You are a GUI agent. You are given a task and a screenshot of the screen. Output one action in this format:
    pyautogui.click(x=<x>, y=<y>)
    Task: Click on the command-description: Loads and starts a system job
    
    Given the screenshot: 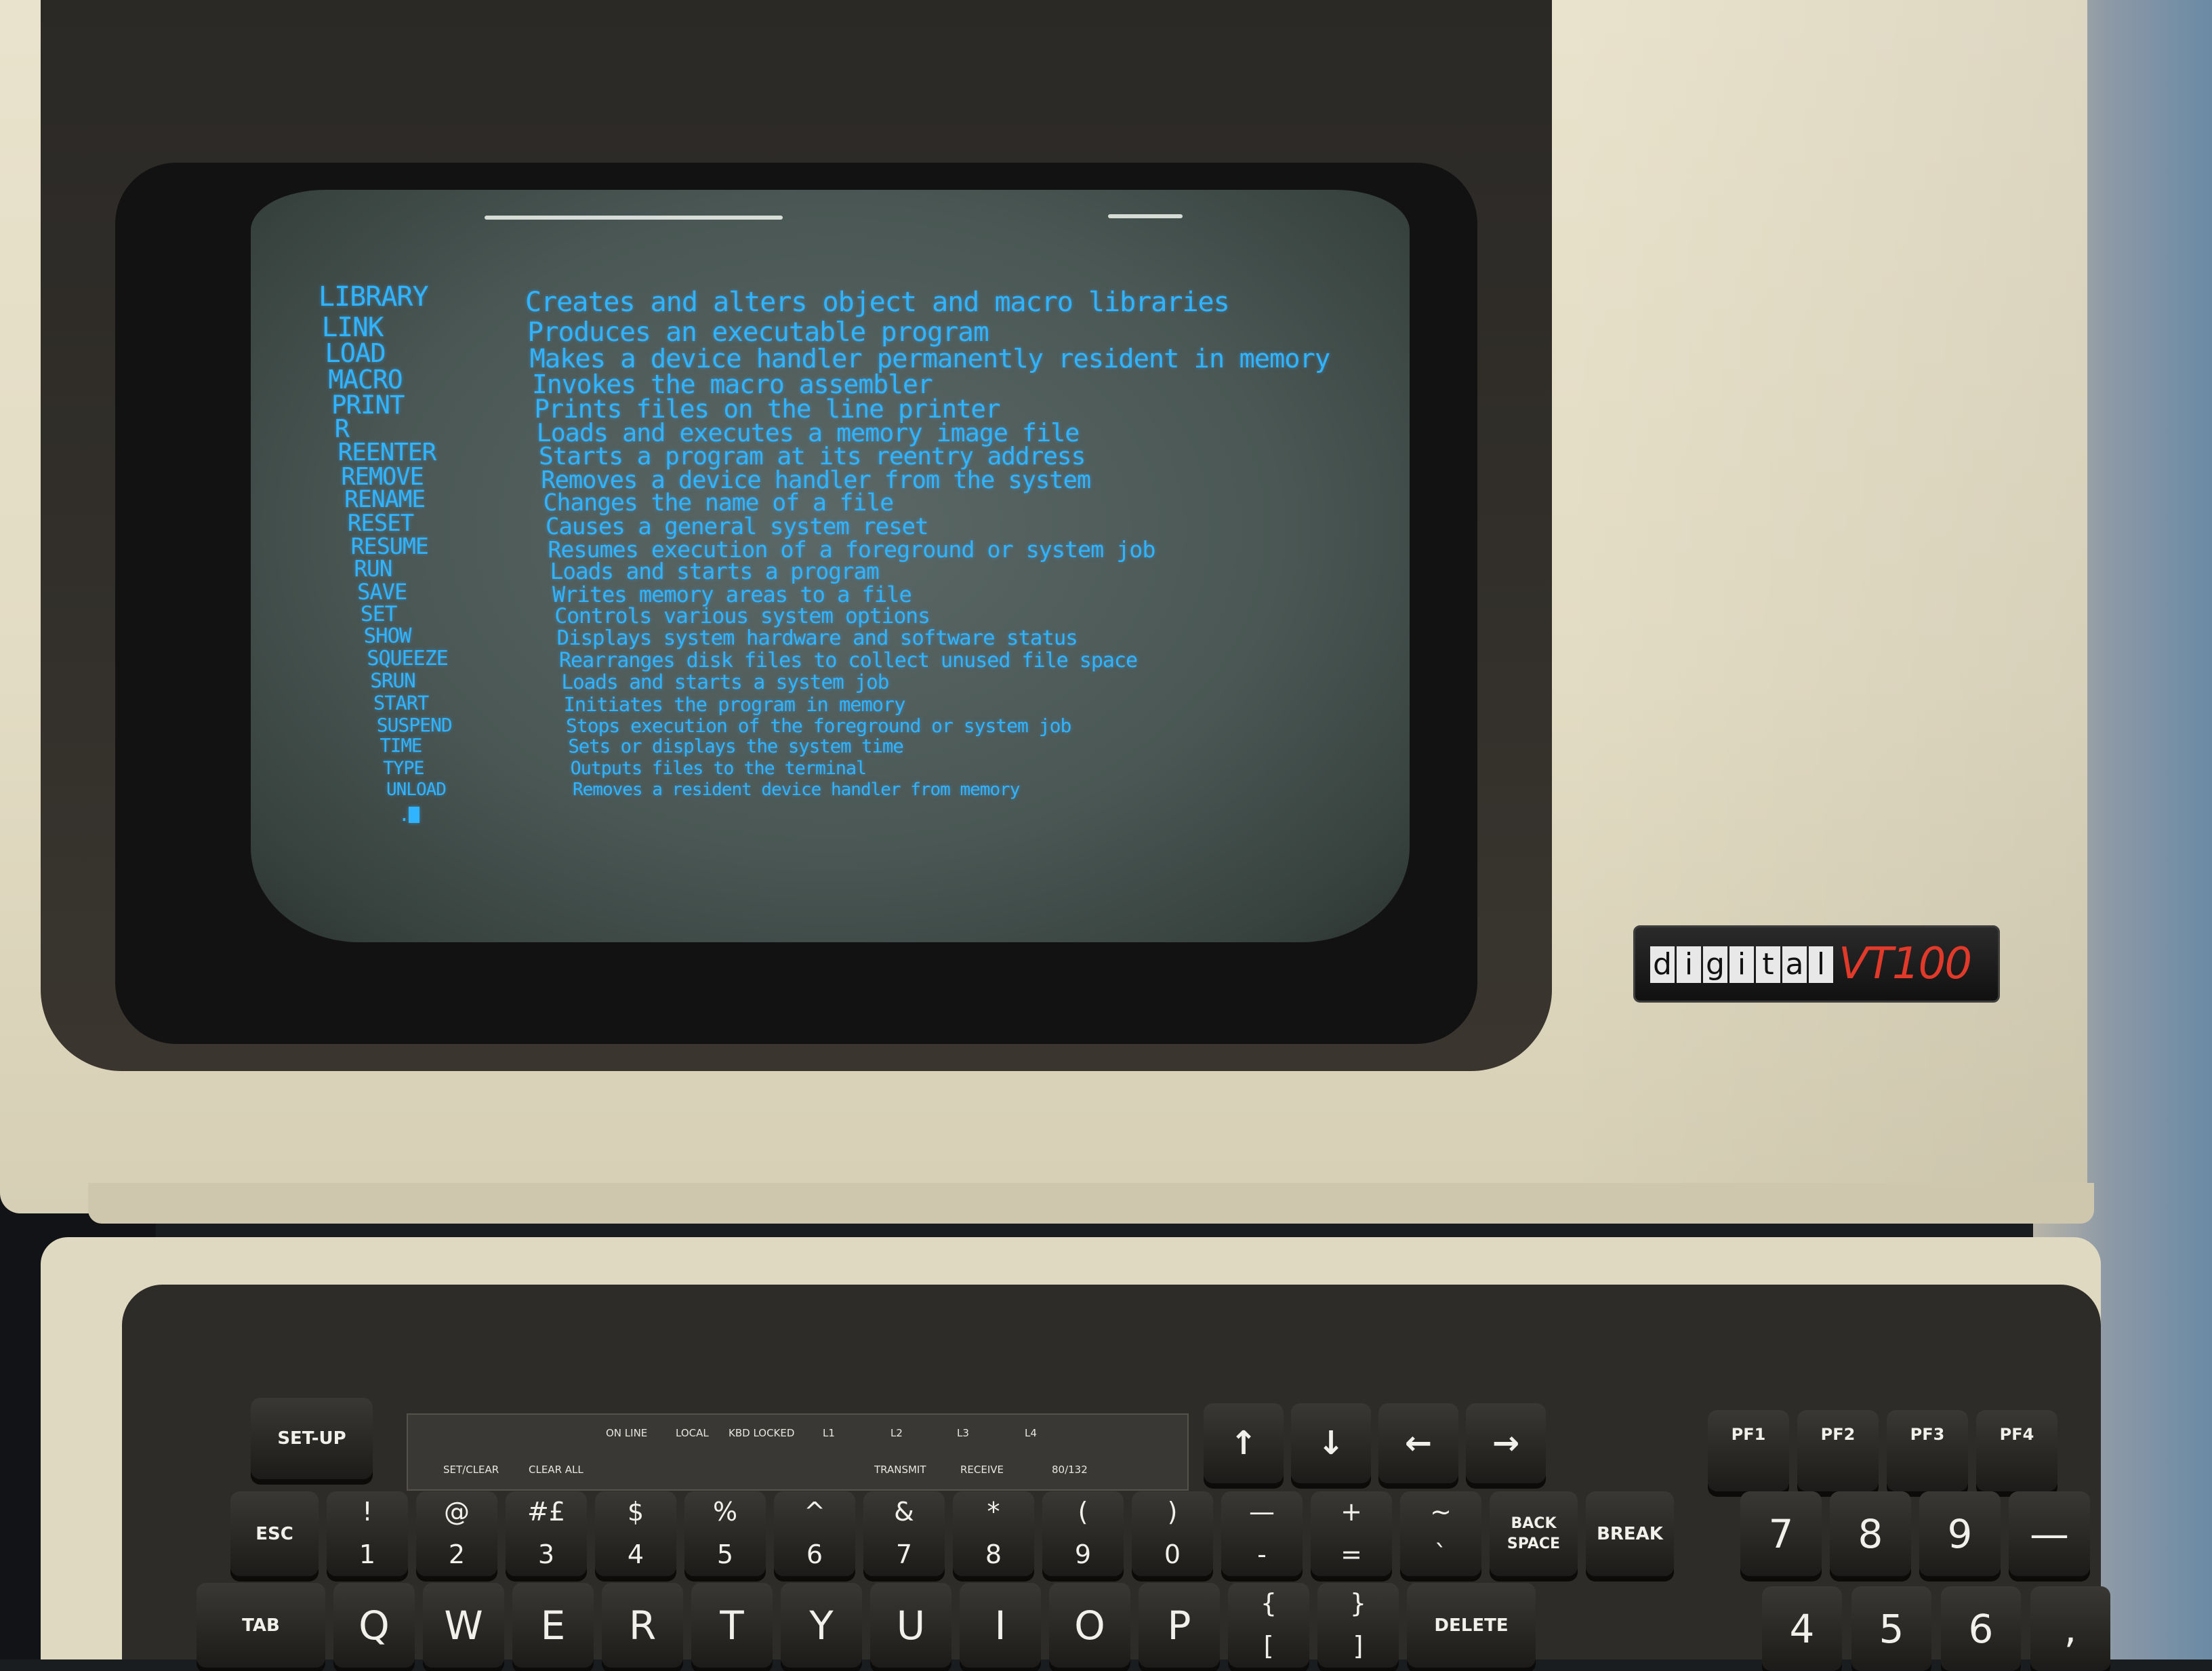 What is the action you would take?
    pyautogui.click(x=725, y=682)
    